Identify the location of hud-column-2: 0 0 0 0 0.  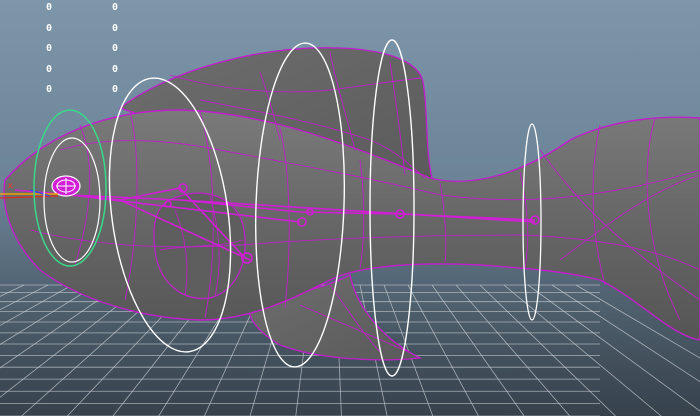
(115, 50).